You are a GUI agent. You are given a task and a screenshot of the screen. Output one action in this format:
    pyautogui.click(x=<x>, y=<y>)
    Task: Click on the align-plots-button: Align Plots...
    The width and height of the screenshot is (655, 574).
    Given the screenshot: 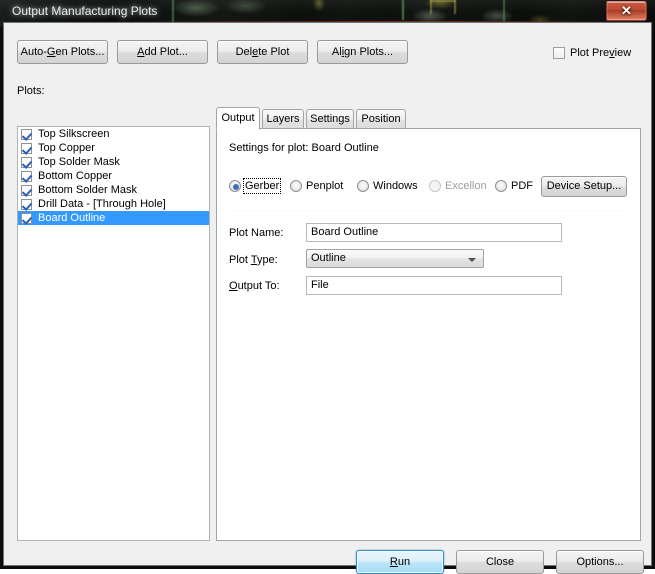 What is the action you would take?
    pyautogui.click(x=362, y=52)
    